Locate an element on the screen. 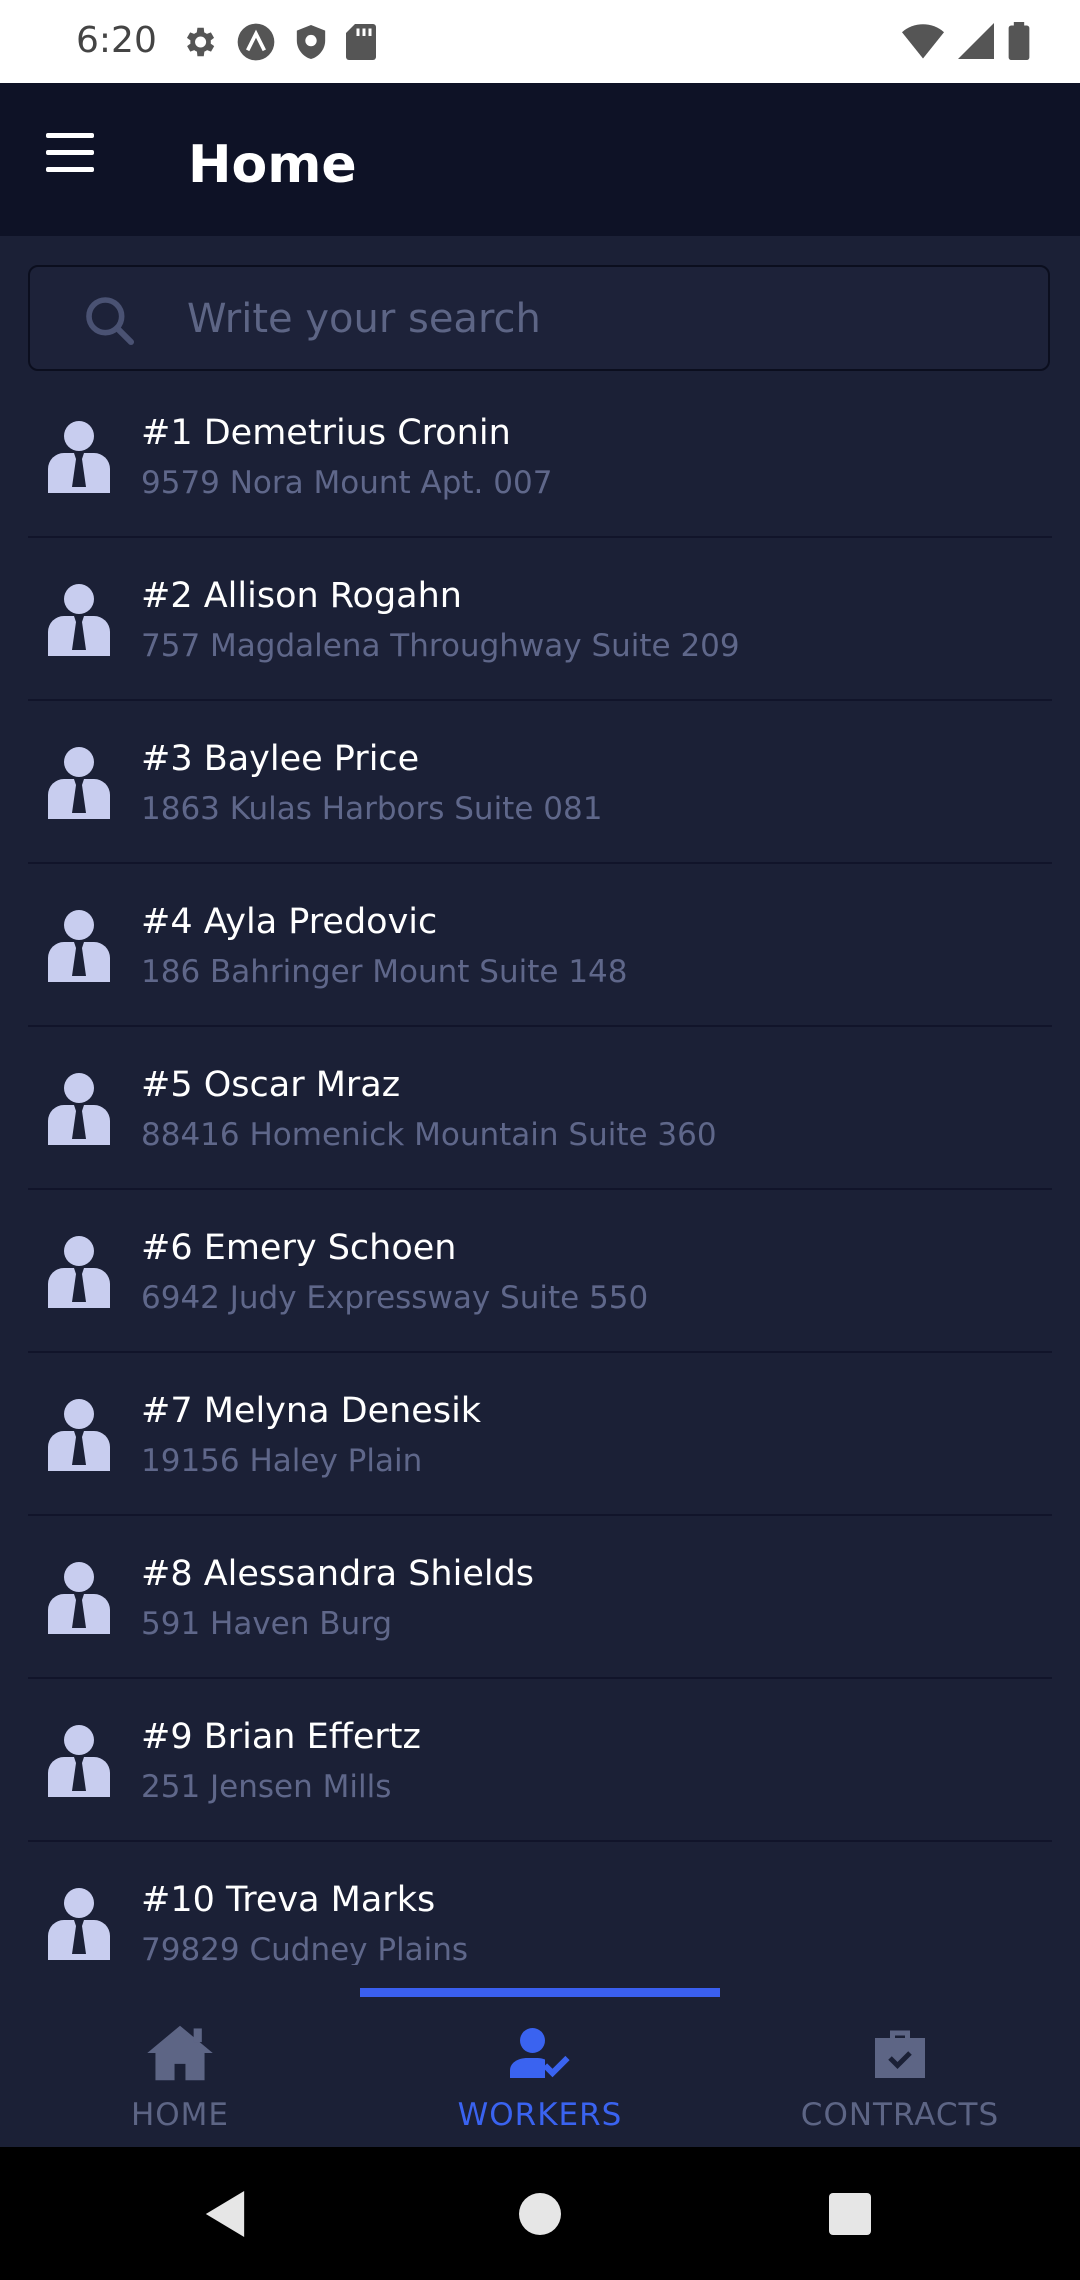 The image size is (1080, 2280). worker-name: #1 Demetrius Cronin is located at coordinates (326, 433).